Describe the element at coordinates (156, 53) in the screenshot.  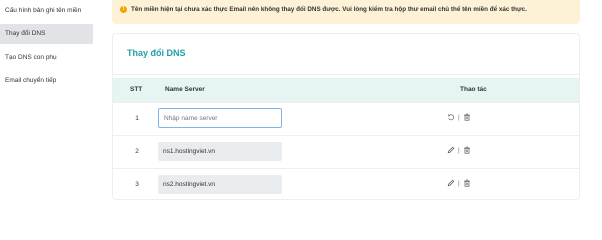
I see `card-title: Thay đổi DNS` at that location.